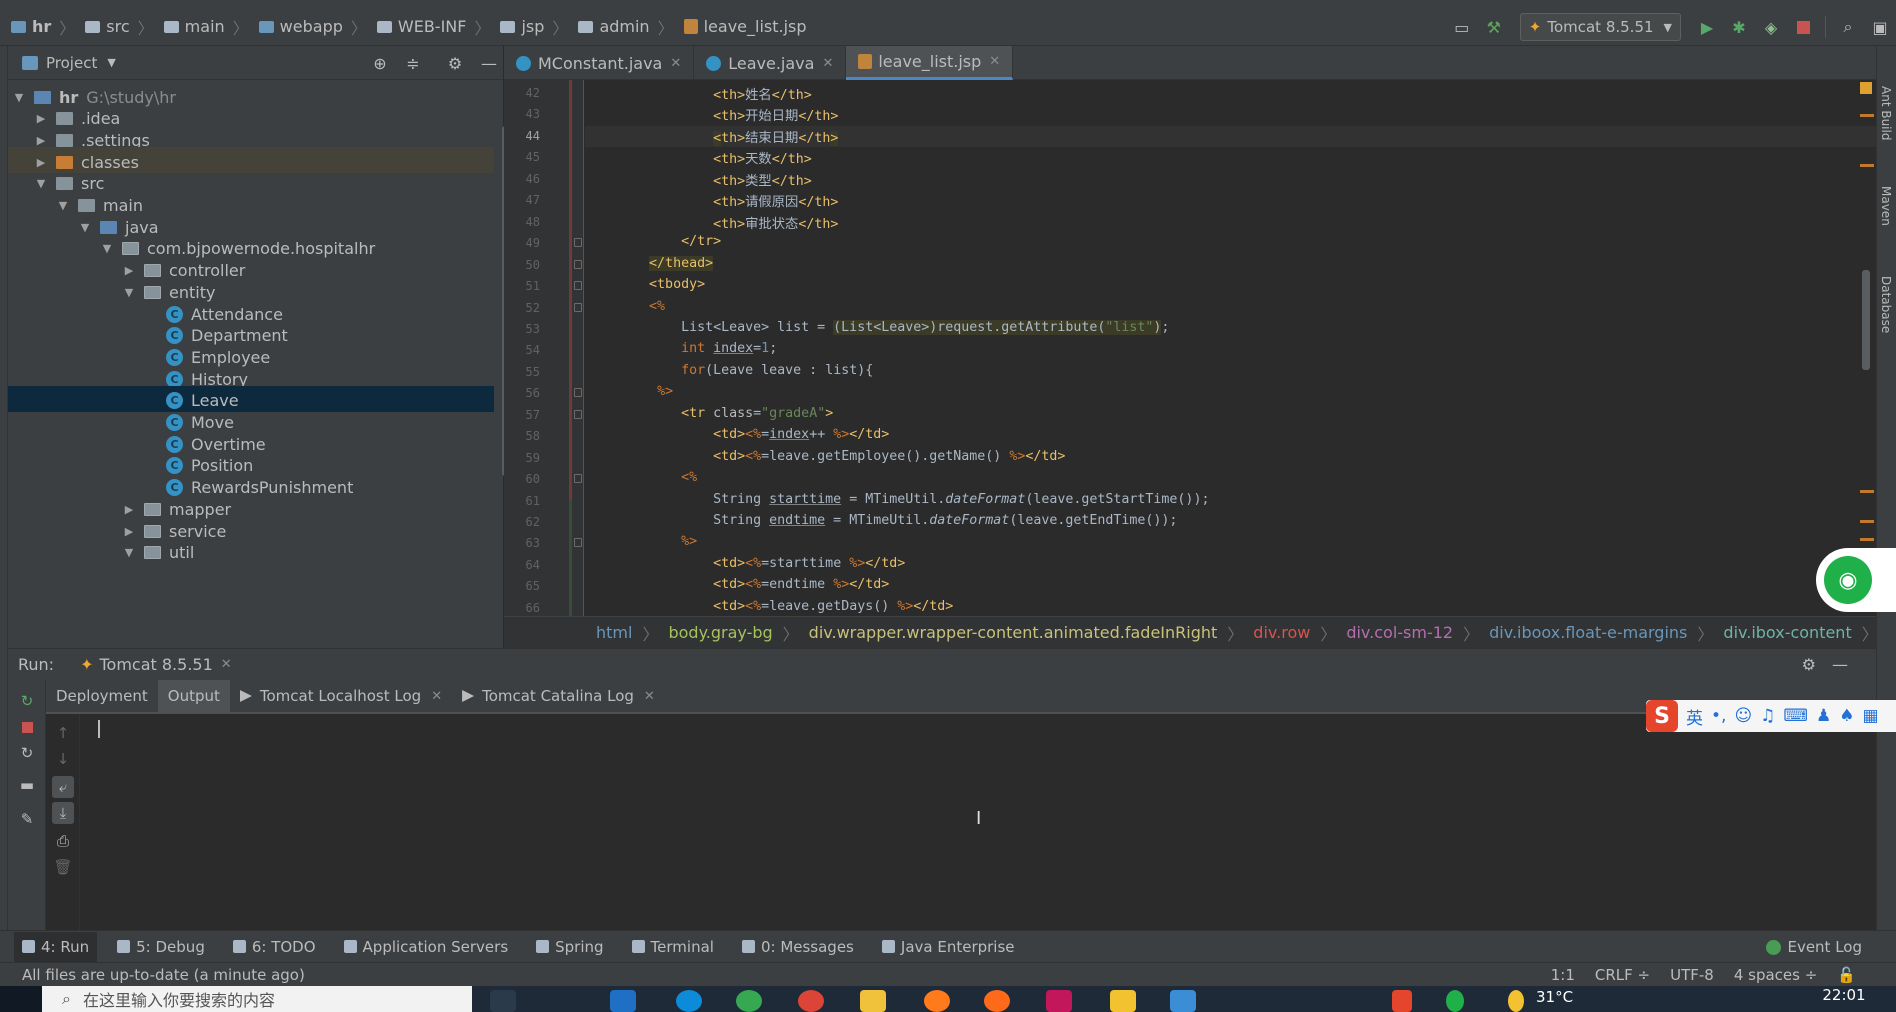  What do you see at coordinates (711, 201) in the screenshot?
I see `code-line: <th>请假原因</th>` at bounding box center [711, 201].